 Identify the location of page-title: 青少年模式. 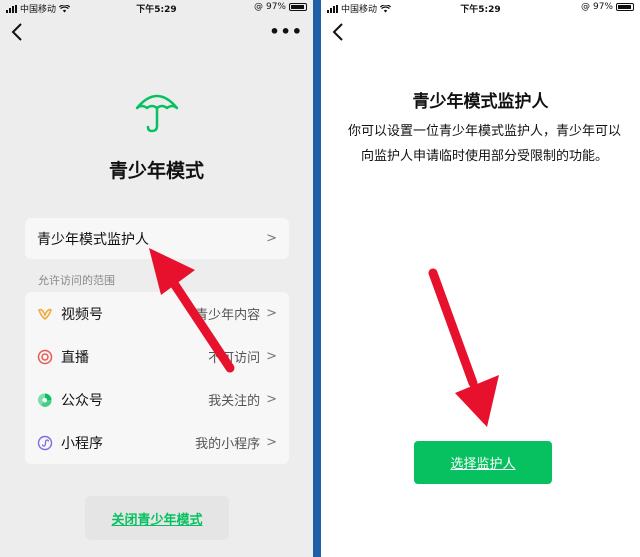
(156, 171).